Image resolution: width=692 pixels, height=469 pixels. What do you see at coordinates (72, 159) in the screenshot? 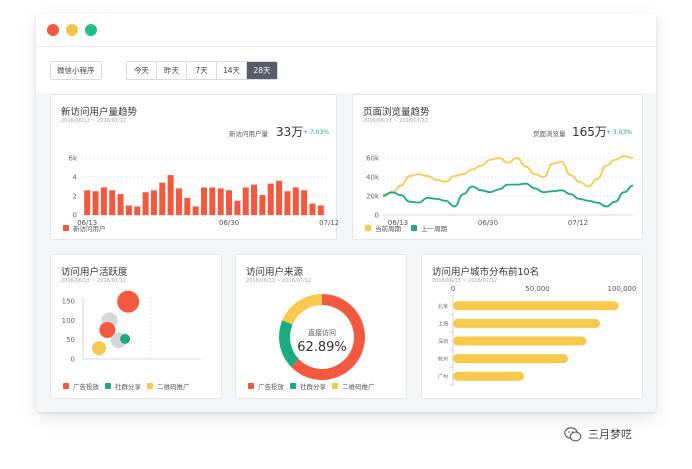
I see `y-tick-label: 6k` at bounding box center [72, 159].